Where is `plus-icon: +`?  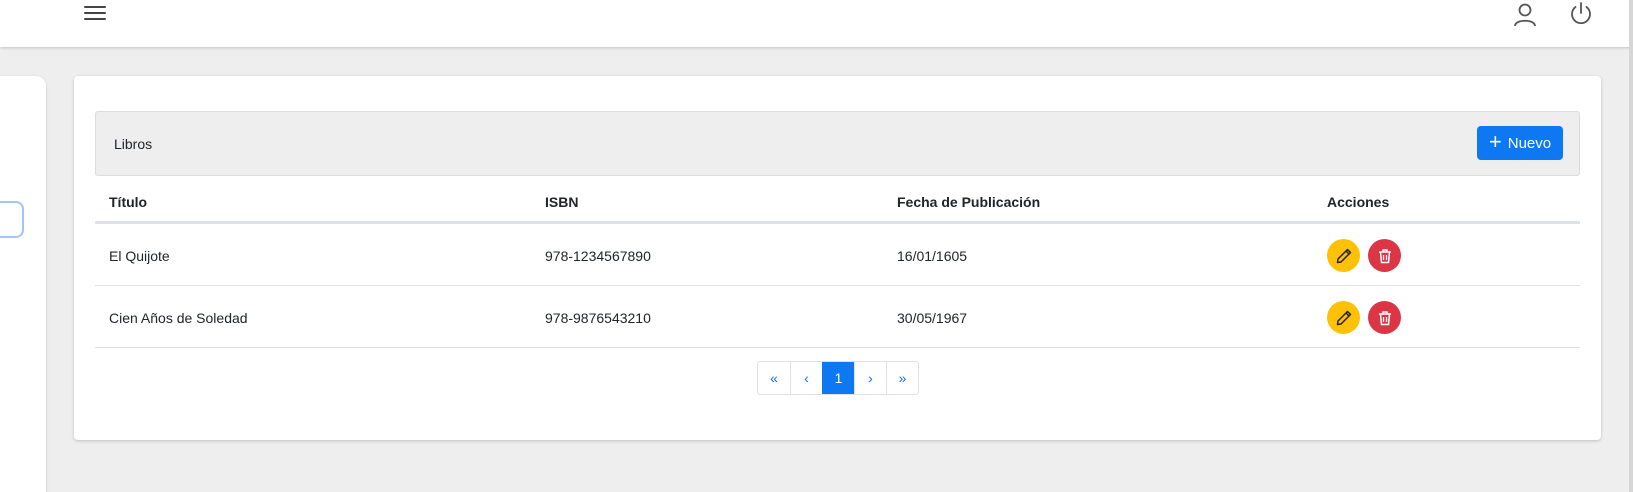 plus-icon: + is located at coordinates (1495, 141).